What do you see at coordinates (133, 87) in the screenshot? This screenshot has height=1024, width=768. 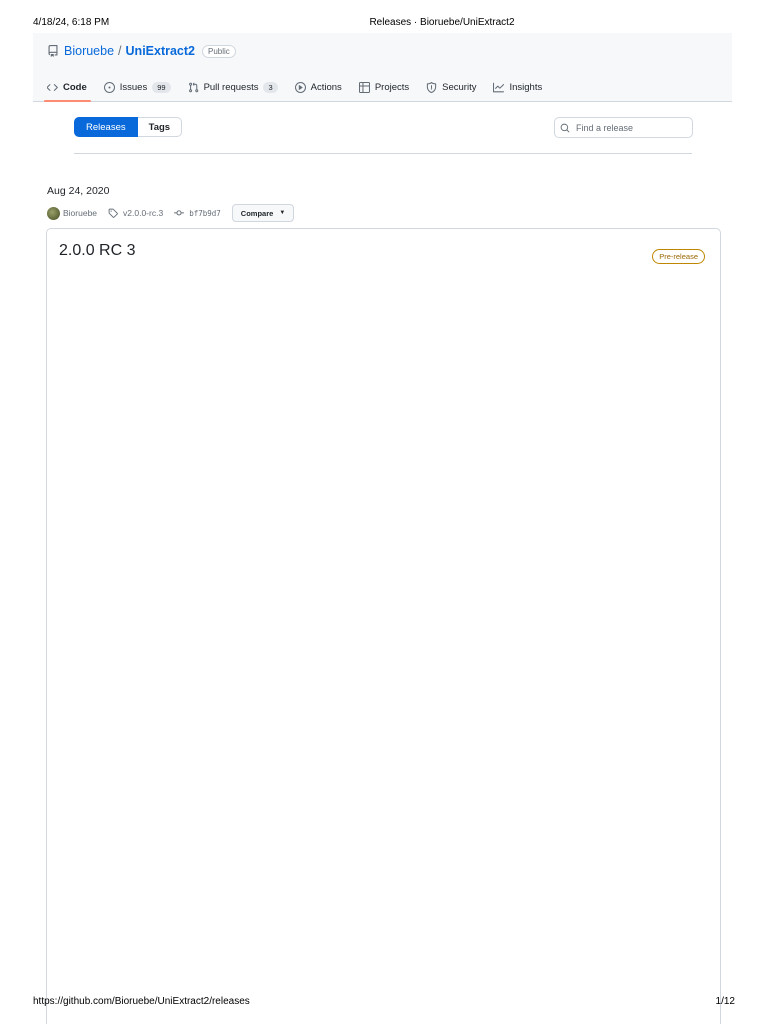 I see `tab-issues-label: Issues` at bounding box center [133, 87].